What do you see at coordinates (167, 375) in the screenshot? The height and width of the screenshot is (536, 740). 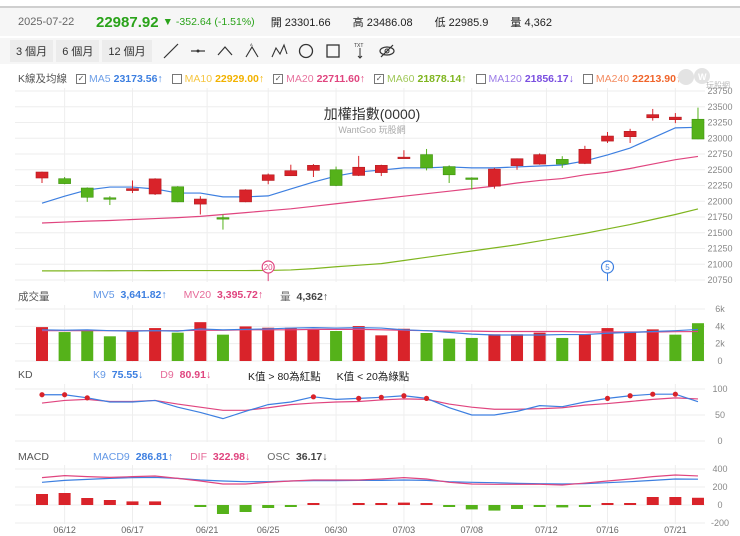 I see `legend-name: D9` at bounding box center [167, 375].